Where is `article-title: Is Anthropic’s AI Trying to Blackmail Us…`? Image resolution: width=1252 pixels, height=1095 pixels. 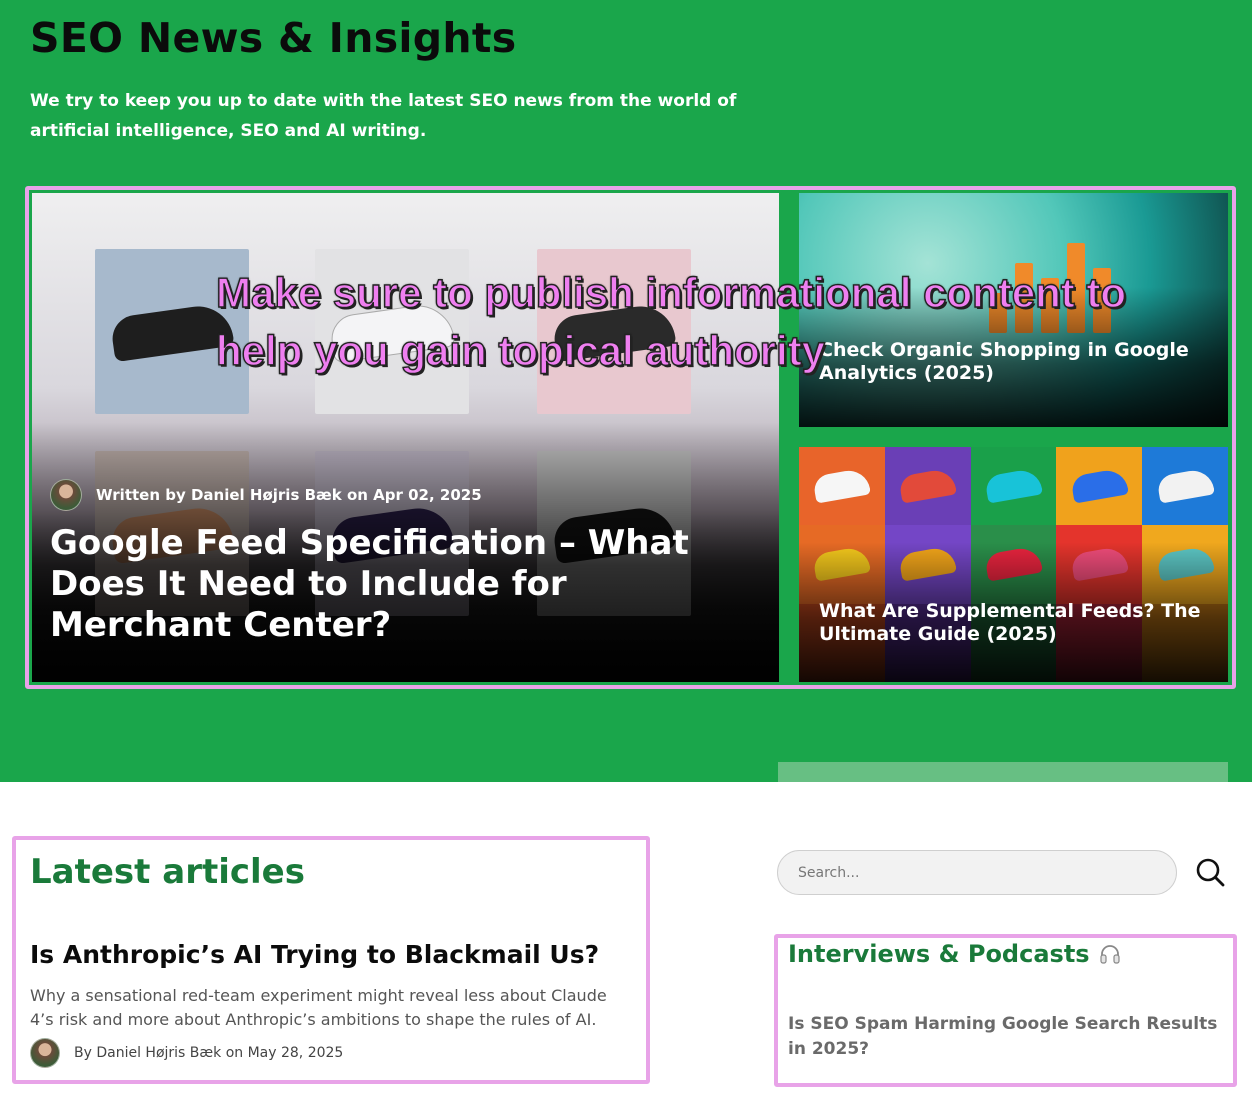
article-title: Is Anthropic’s AI Trying to Blackmail Us… is located at coordinates (314, 954).